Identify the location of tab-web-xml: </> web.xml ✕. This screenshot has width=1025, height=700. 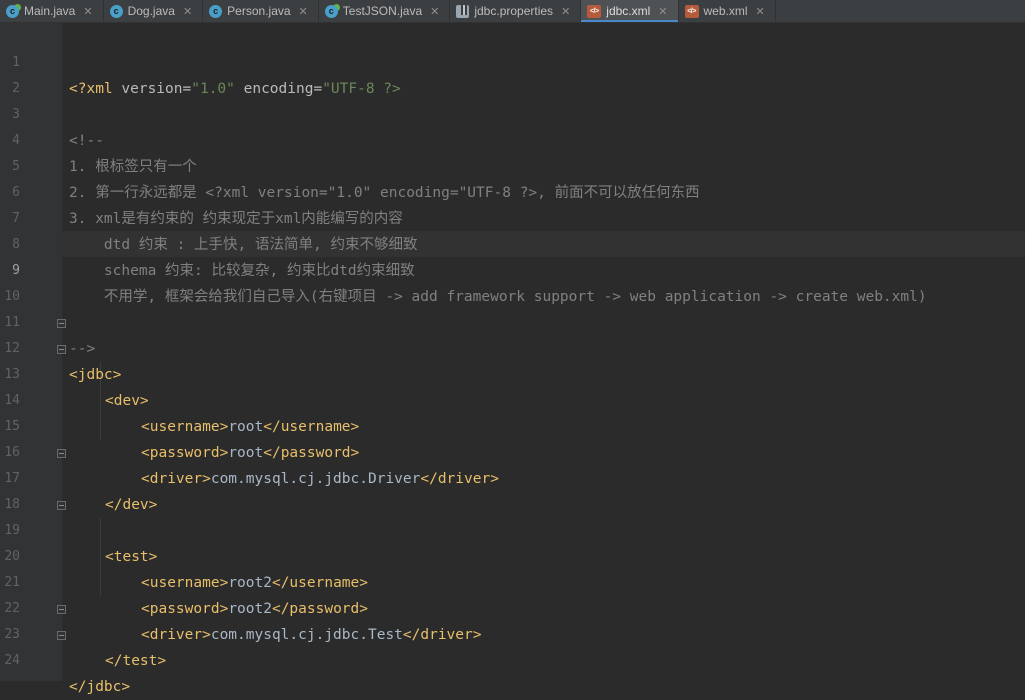
(727, 11).